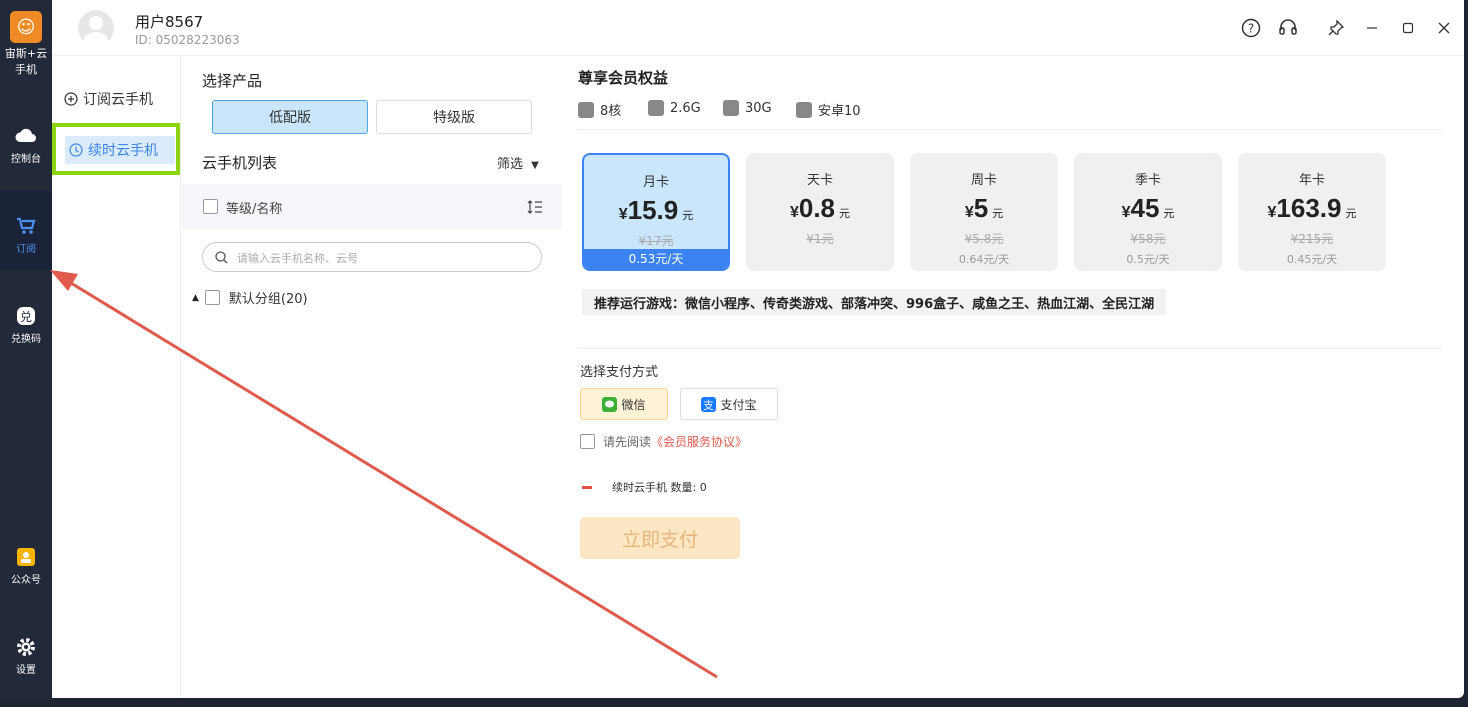 This screenshot has width=1468, height=707. What do you see at coordinates (839, 111) in the screenshot?
I see `spec-label: 安卓10` at bounding box center [839, 111].